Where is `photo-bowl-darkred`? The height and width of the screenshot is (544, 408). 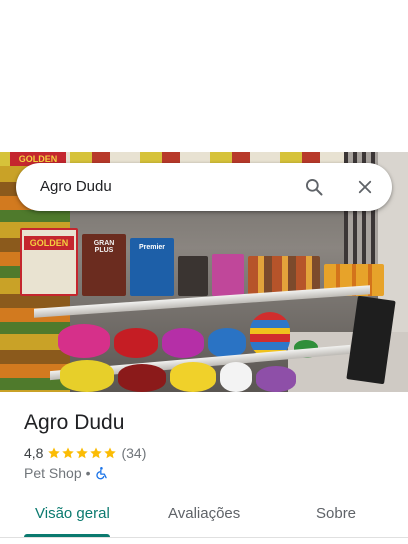
photo-bowl-darkred is located at coordinates (142, 378).